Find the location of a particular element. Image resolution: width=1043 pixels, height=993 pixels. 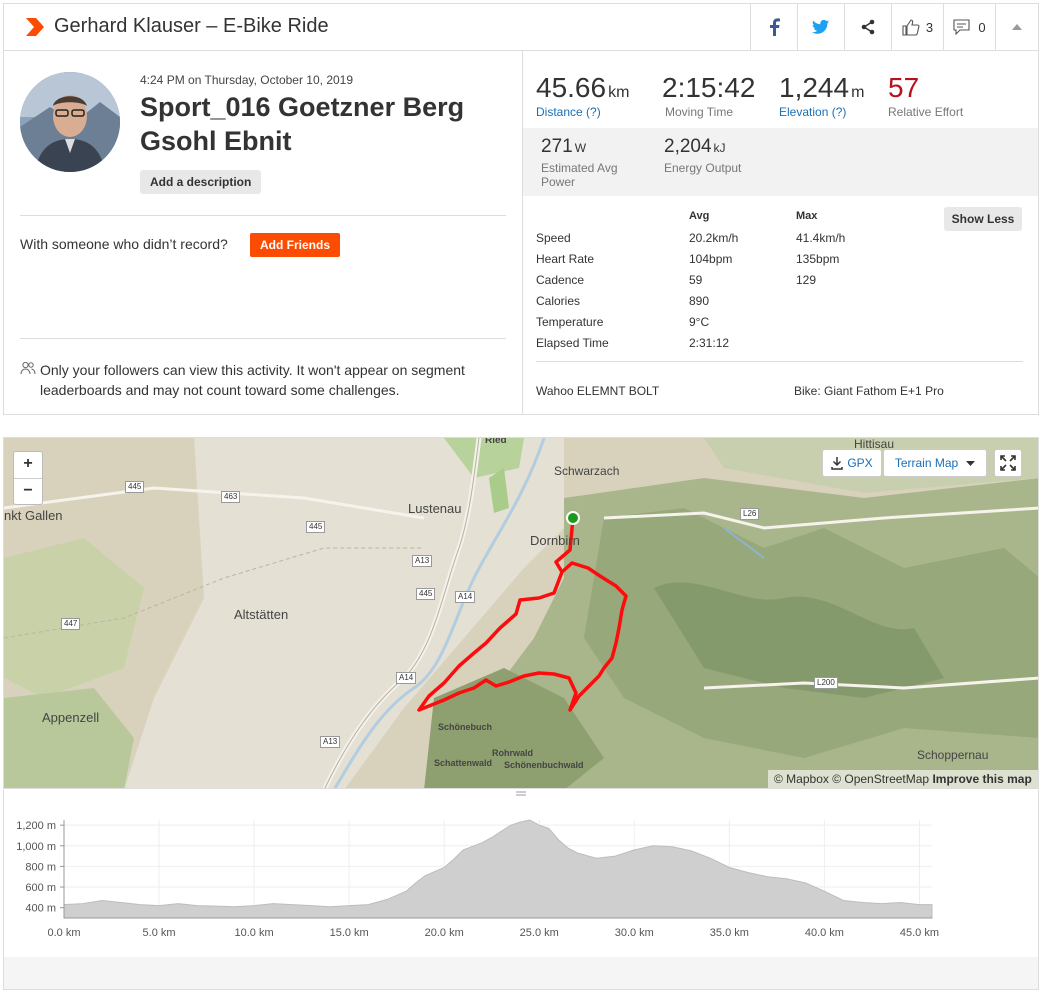

caret-up-icon is located at coordinates (1017, 27).